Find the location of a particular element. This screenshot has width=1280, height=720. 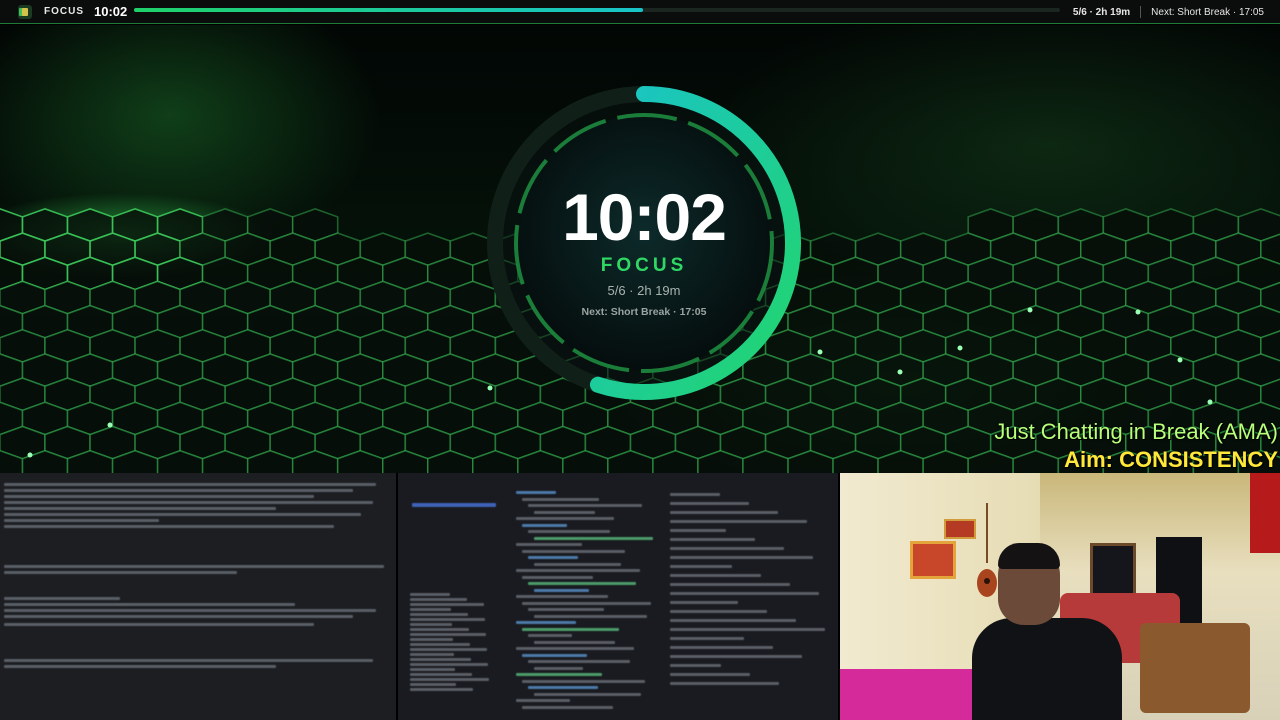

timer-session: 5/6 · 2h 19m is located at coordinates (644, 290).